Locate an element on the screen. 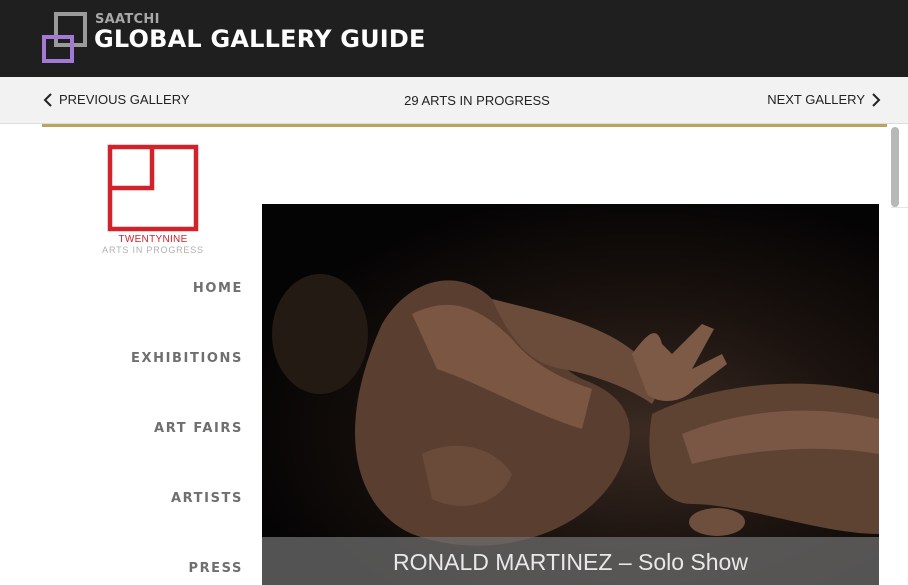 The height and width of the screenshot is (585, 908). menu-item-artists: ARTISTS is located at coordinates (207, 498).